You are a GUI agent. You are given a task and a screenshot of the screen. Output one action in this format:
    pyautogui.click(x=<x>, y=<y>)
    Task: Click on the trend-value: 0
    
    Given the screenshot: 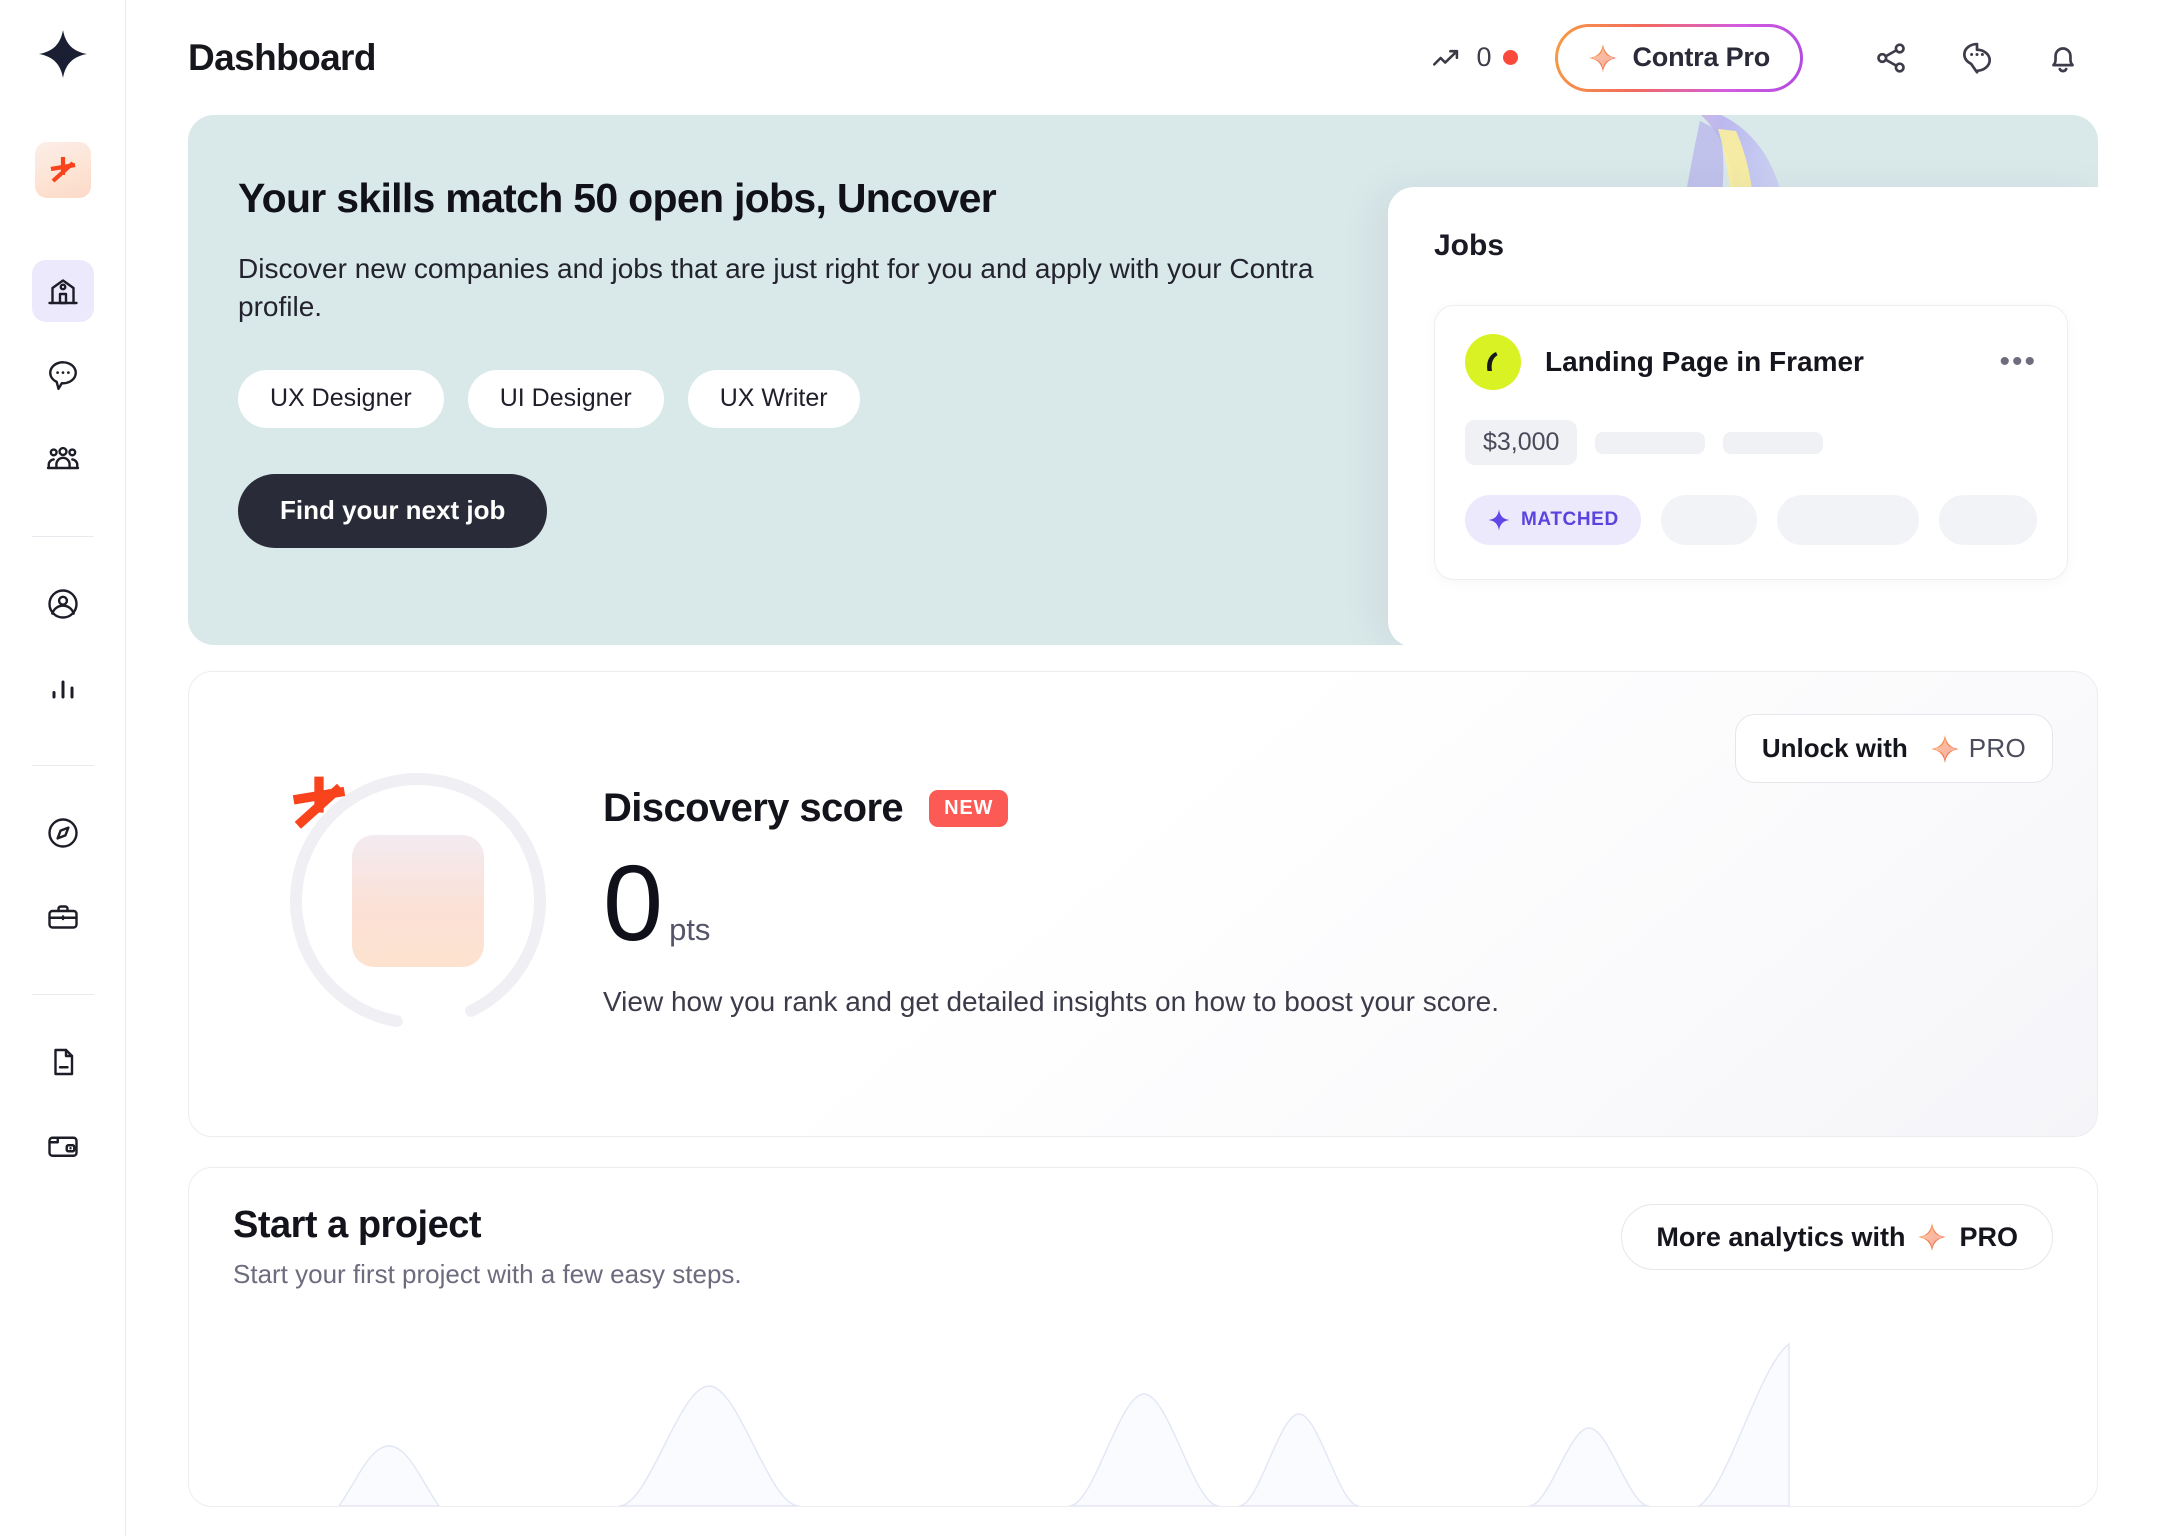 What is the action you would take?
    pyautogui.click(x=1484, y=57)
    